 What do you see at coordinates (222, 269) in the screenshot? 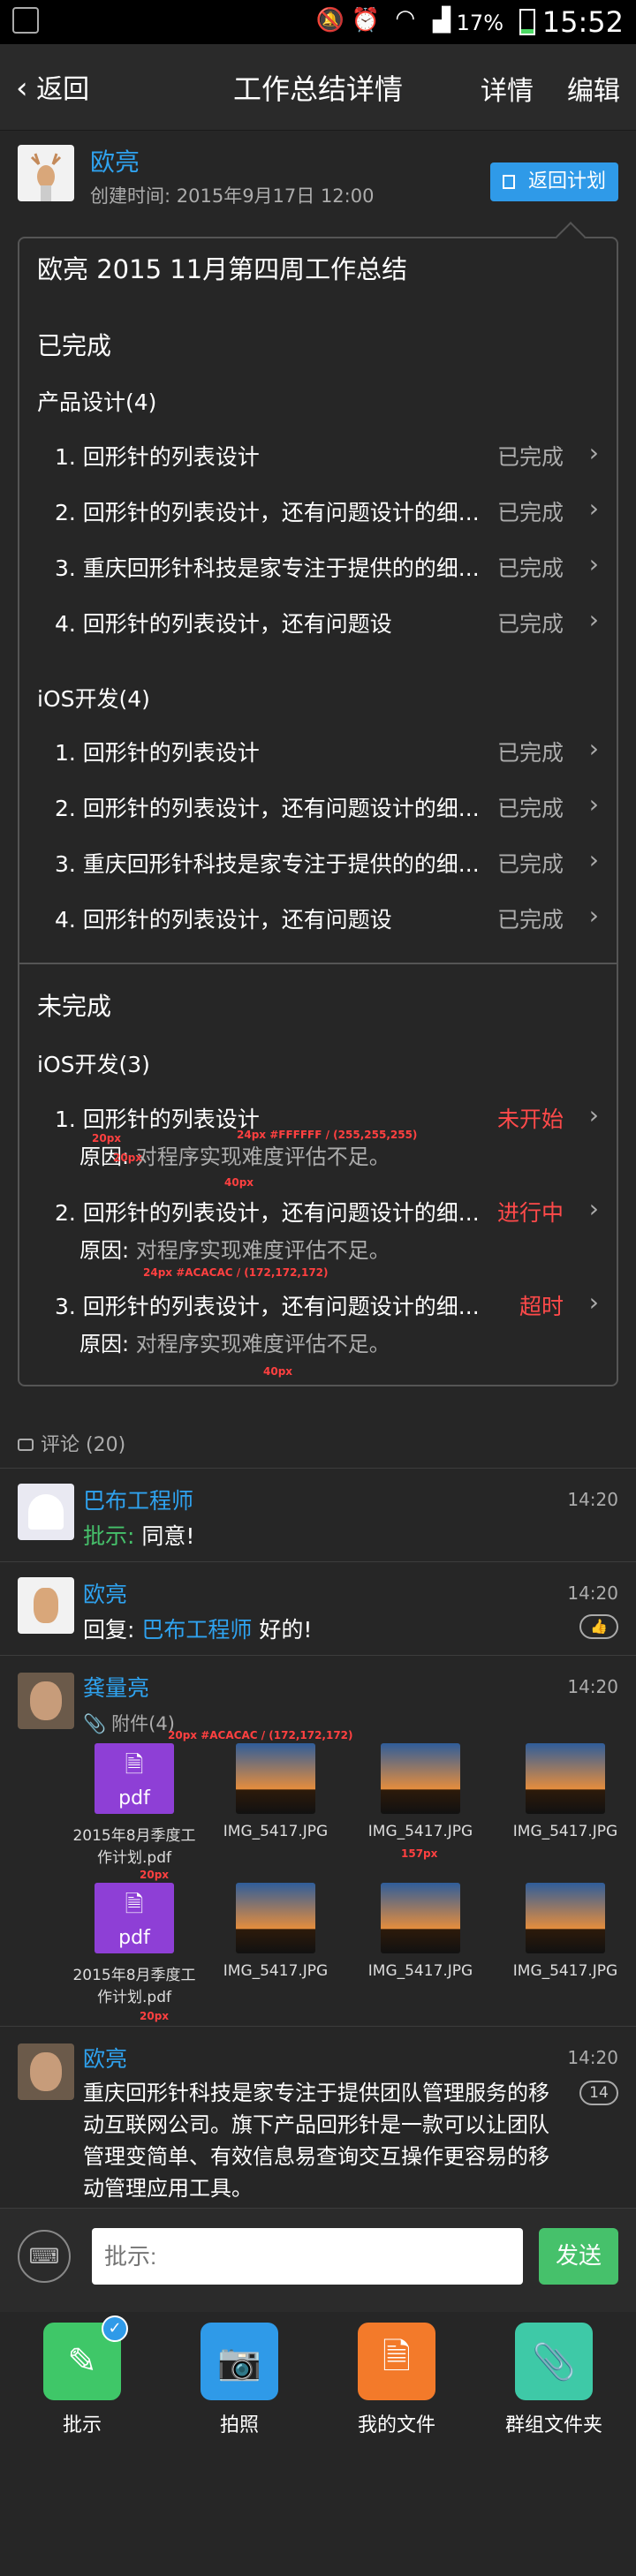
I see `summary-title: 欧亮 2015 11月第四周工作总结` at bounding box center [222, 269].